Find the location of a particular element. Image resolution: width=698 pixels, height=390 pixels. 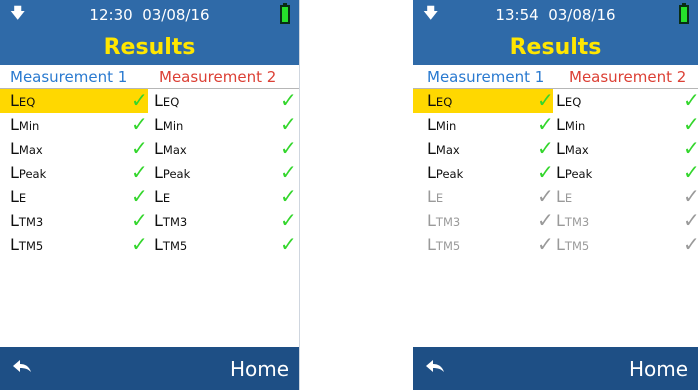

status-bar: 🡇 13:54 03/08/16 is located at coordinates (555, 15).